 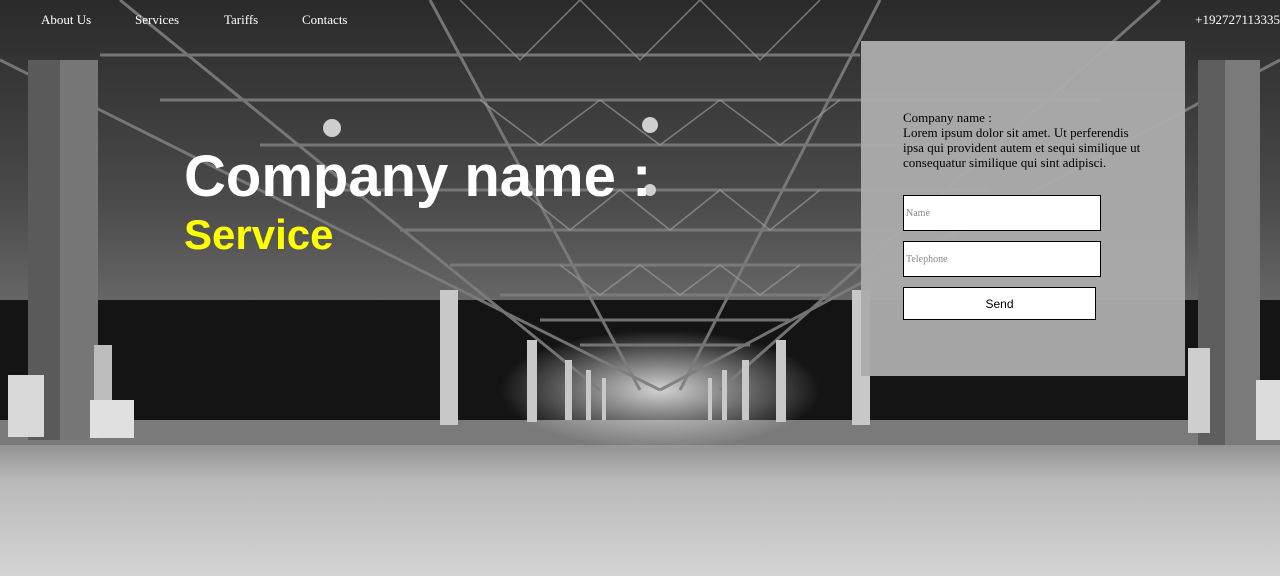 What do you see at coordinates (241, 20) in the screenshot?
I see `nav-link-tariffs: Tariffs` at bounding box center [241, 20].